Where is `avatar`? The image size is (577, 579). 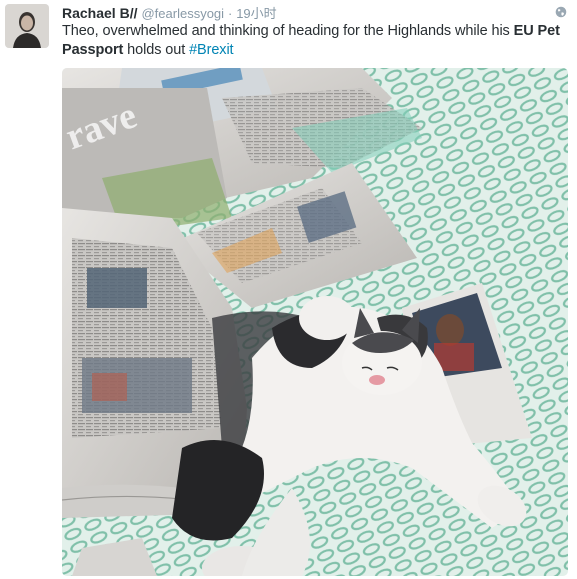 avatar is located at coordinates (27, 26).